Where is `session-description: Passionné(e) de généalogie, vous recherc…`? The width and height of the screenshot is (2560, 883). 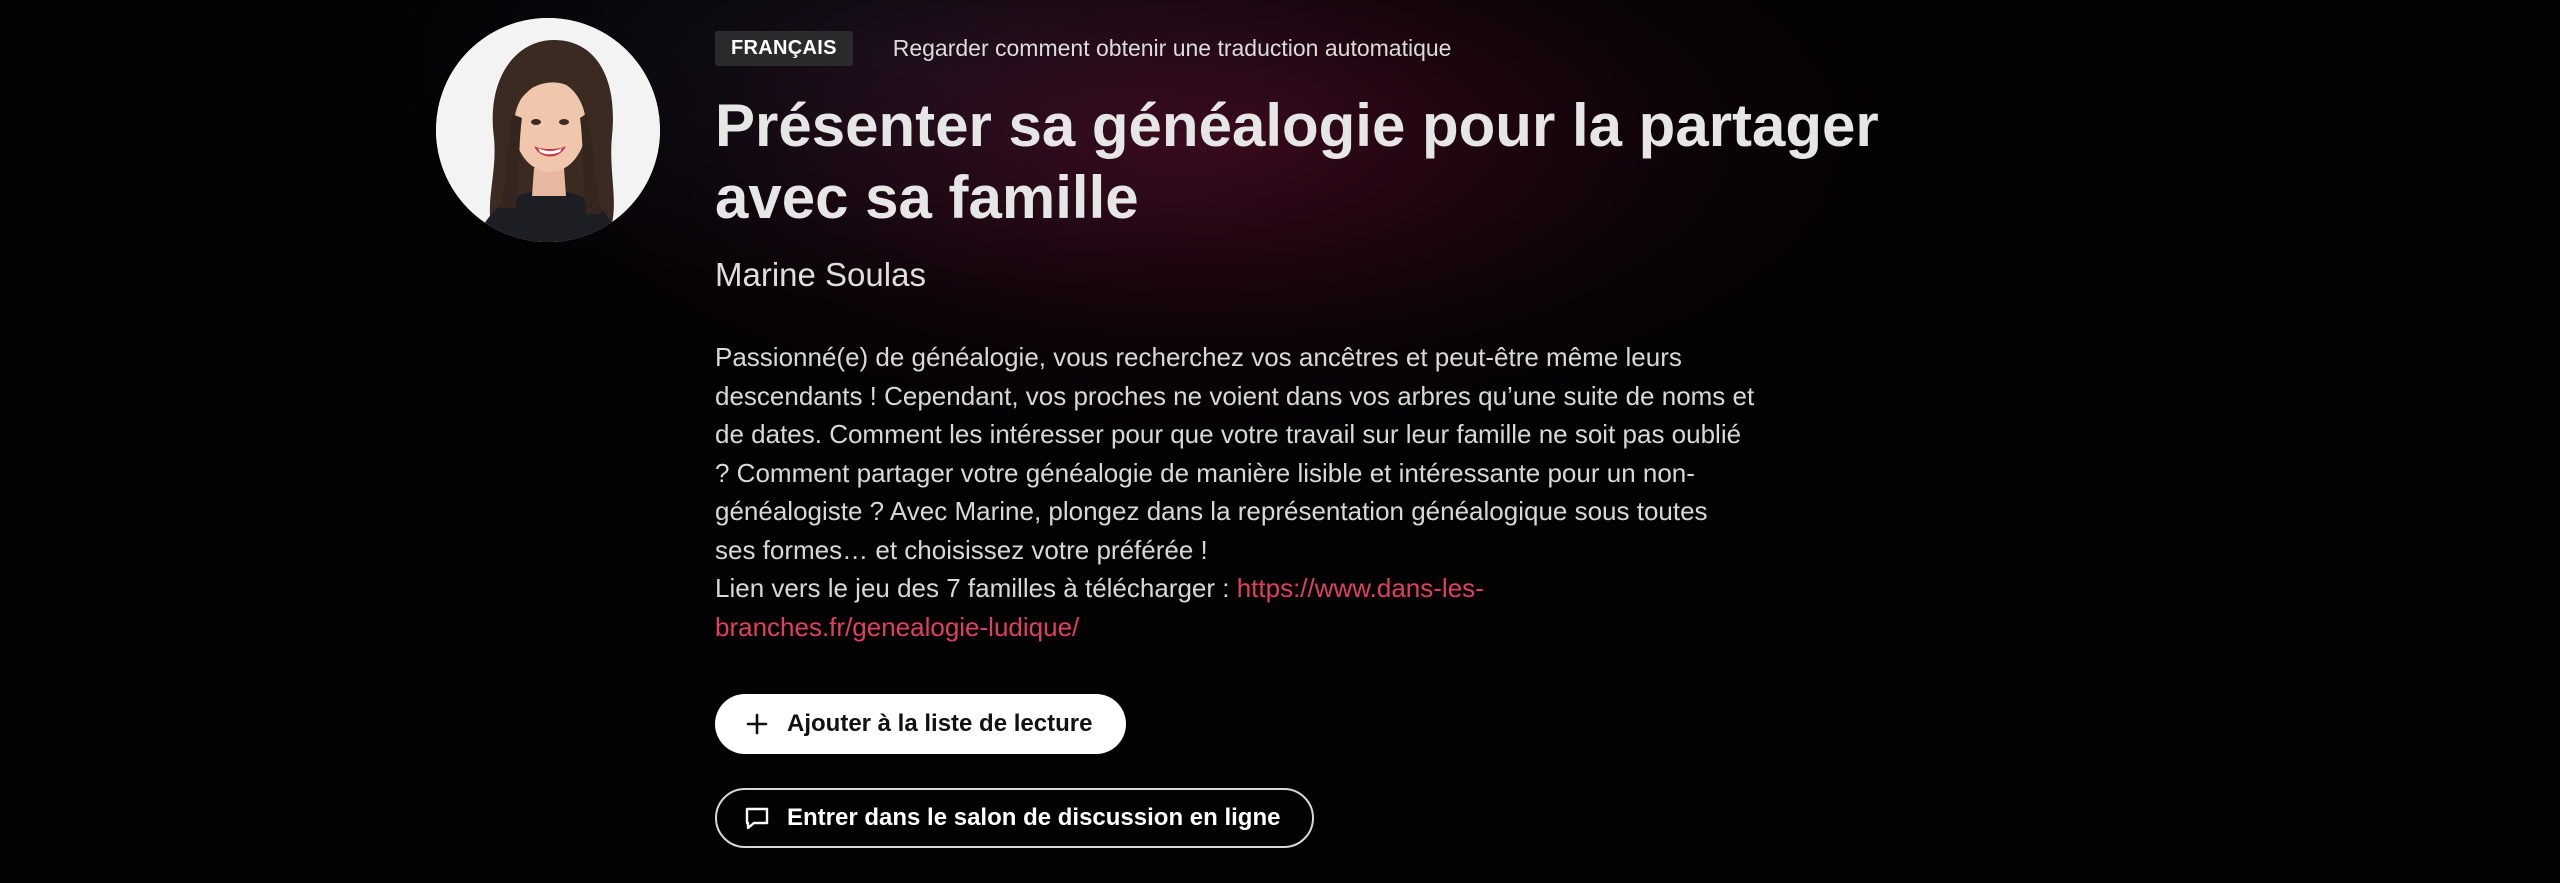
session-description: Passionné(e) de généalogie, vous recherc… is located at coordinates (1235, 492).